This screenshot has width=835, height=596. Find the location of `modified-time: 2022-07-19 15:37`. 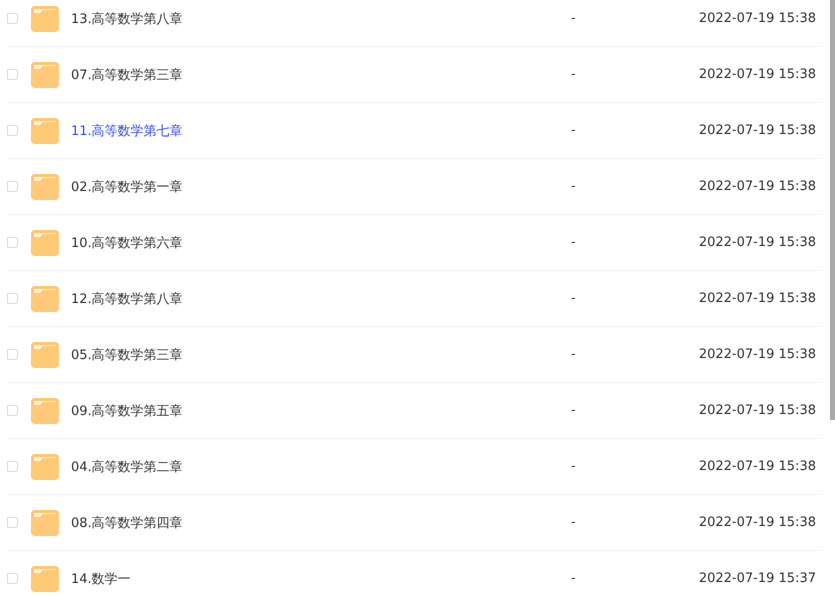

modified-time: 2022-07-19 15:37 is located at coordinates (757, 578).